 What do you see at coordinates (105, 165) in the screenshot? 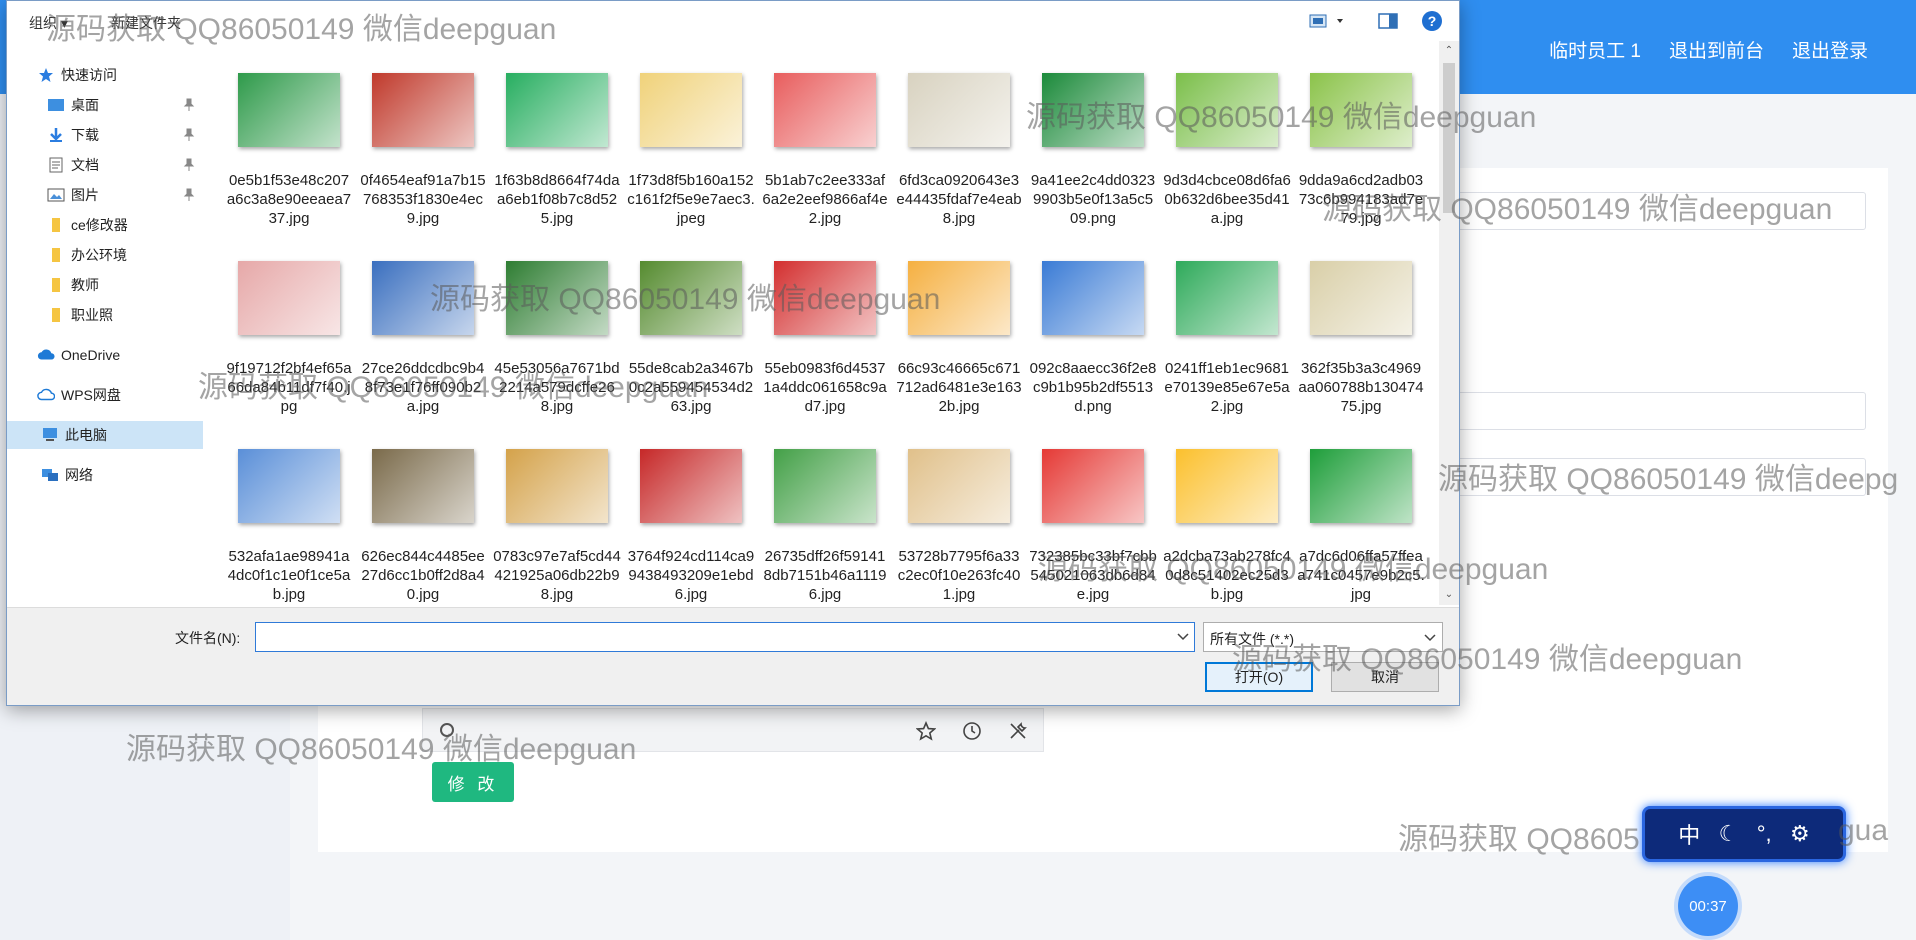
I see `nav-documents: 文档` at bounding box center [105, 165].